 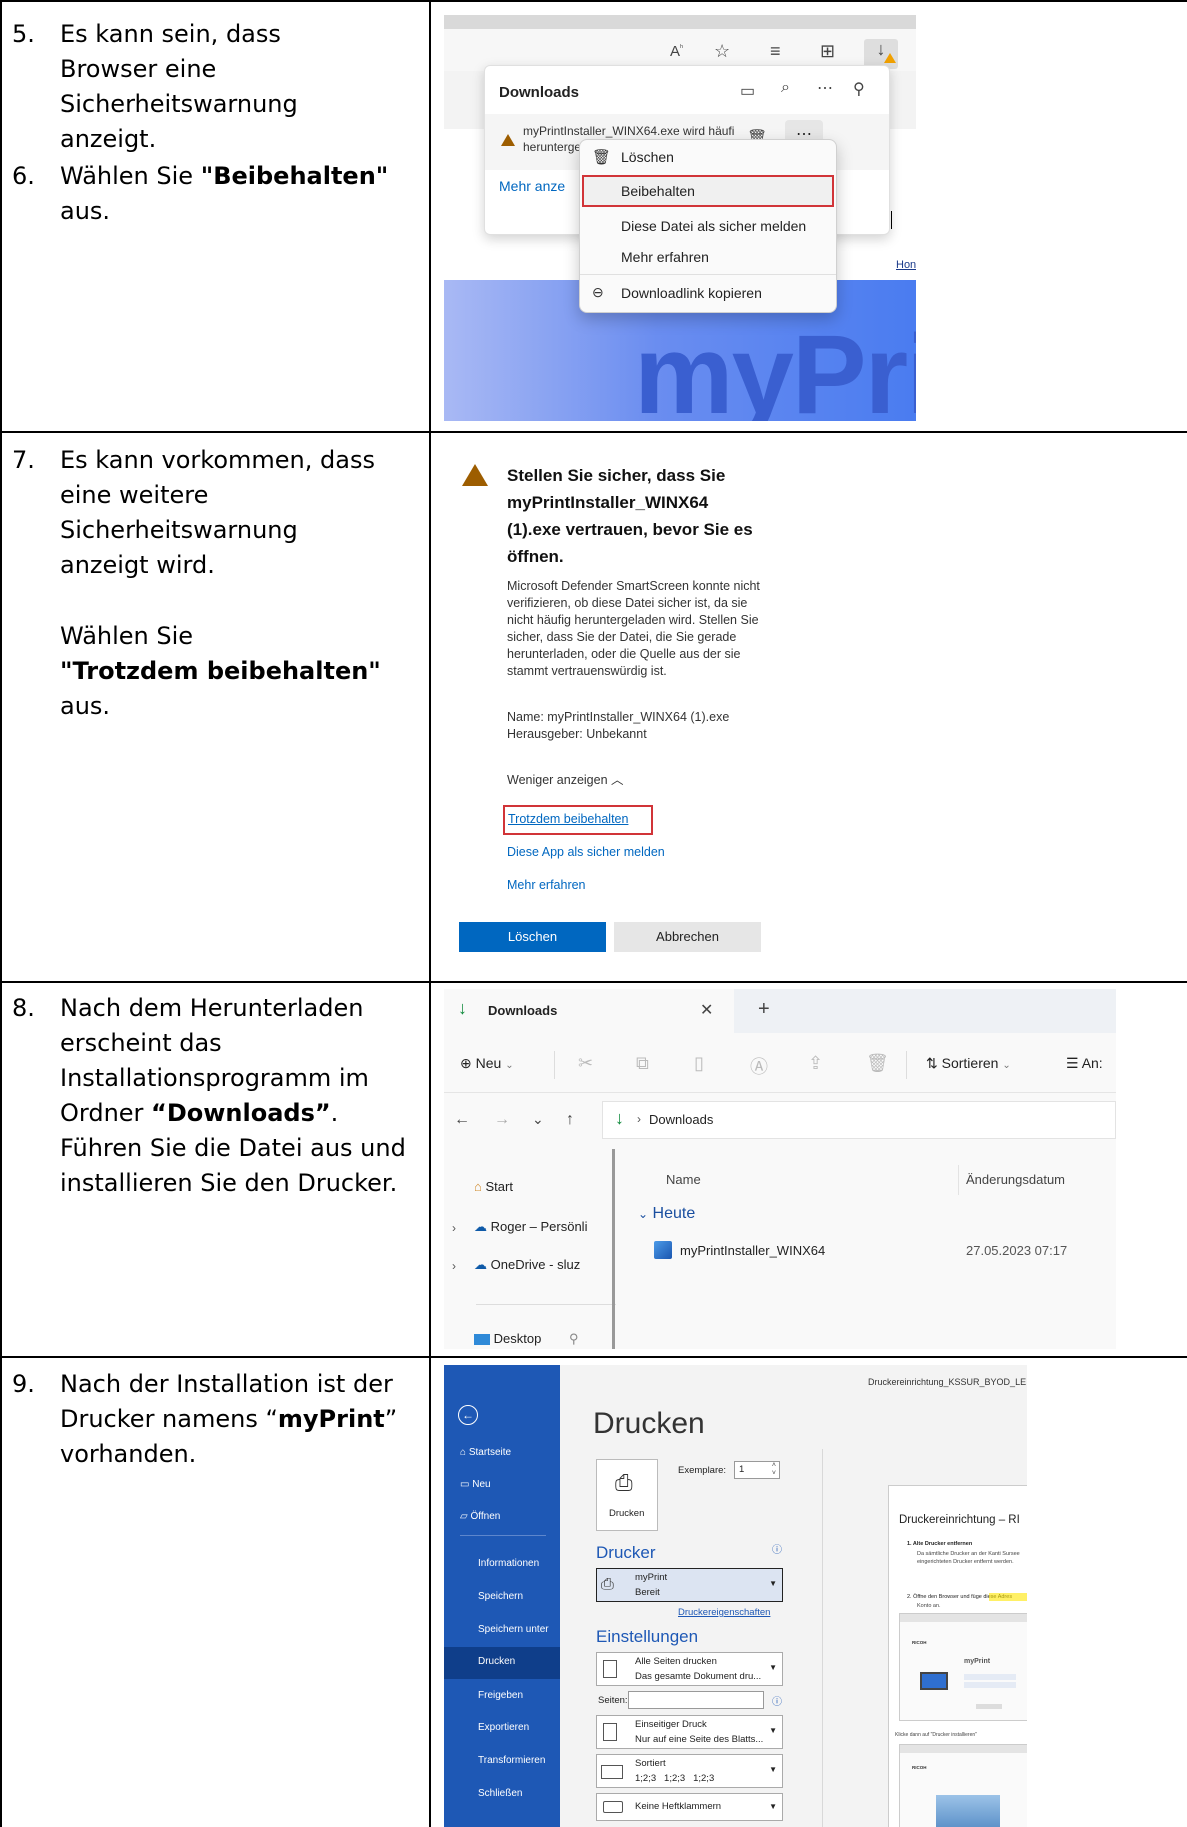 What do you see at coordinates (585, 1063) in the screenshot?
I see `cut-icon: ✂` at bounding box center [585, 1063].